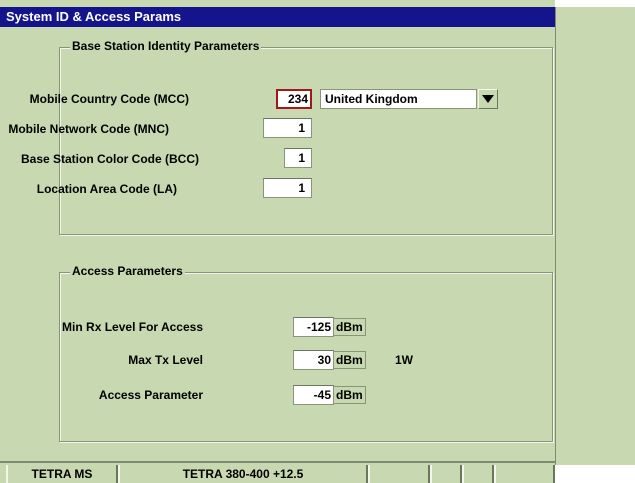  I want to click on country-select: United Kingdom, so click(398, 99).